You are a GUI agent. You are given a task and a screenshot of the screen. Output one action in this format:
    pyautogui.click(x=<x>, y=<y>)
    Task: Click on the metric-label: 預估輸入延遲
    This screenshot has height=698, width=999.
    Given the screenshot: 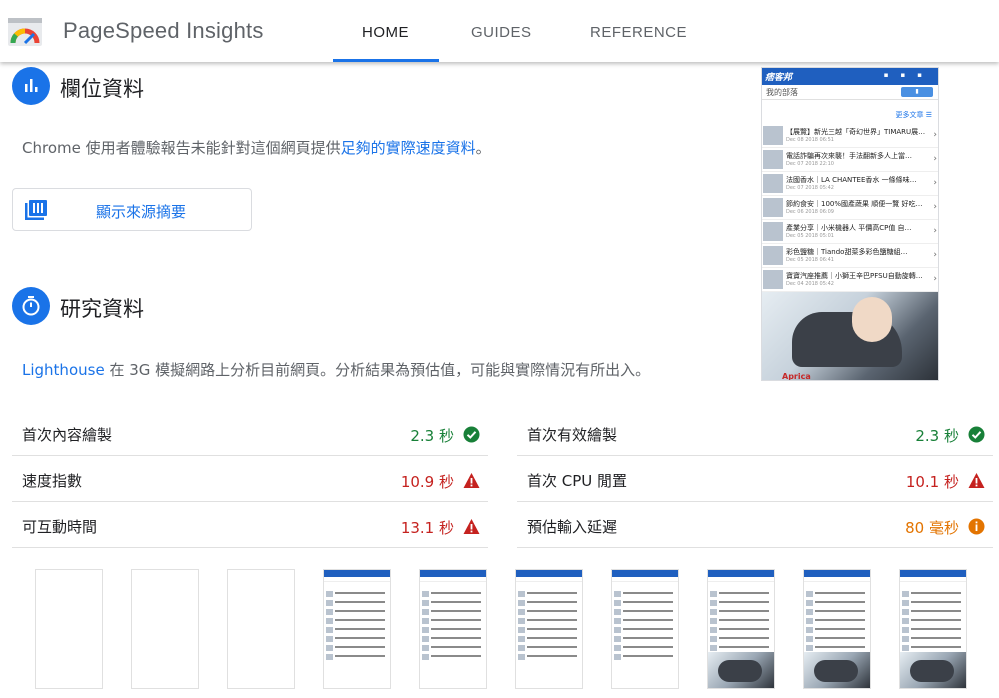 What is the action you would take?
    pyautogui.click(x=572, y=527)
    